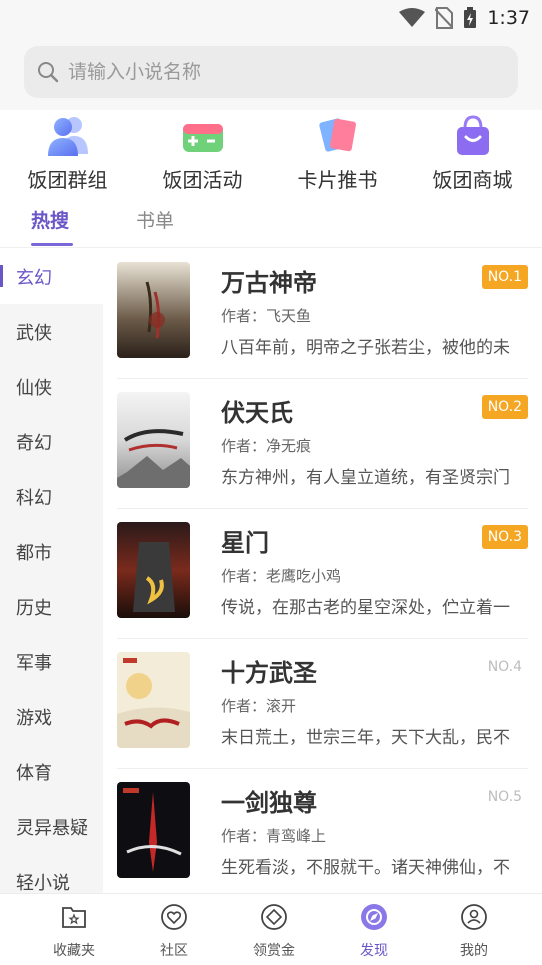  What do you see at coordinates (504, 537) in the screenshot?
I see `rank-badge: NO.3` at bounding box center [504, 537].